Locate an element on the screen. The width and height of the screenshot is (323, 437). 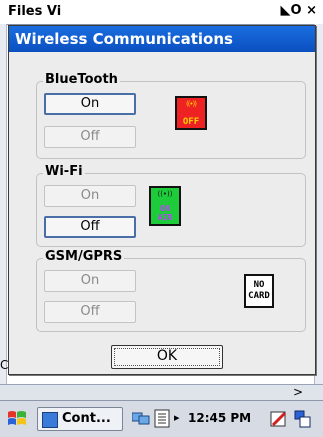
dialog-title: Wireless Communications is located at coordinates (162, 39).